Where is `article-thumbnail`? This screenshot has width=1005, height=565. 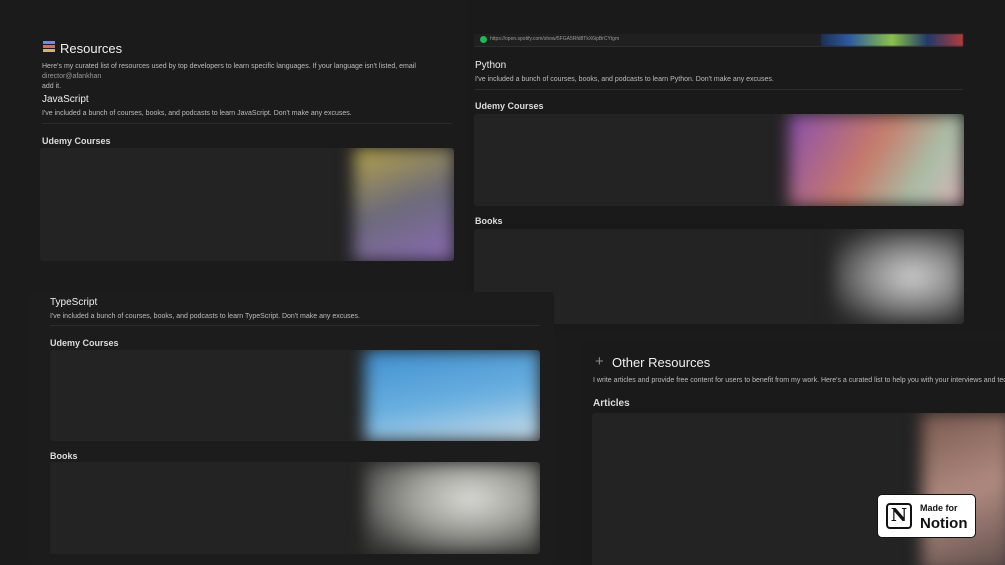
article-thumbnail is located at coordinates (963, 489).